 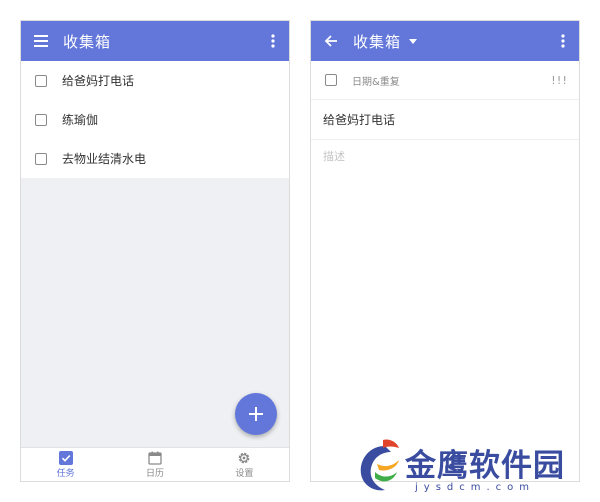 I want to click on nav-settings-label: 设置, so click(x=244, y=473).